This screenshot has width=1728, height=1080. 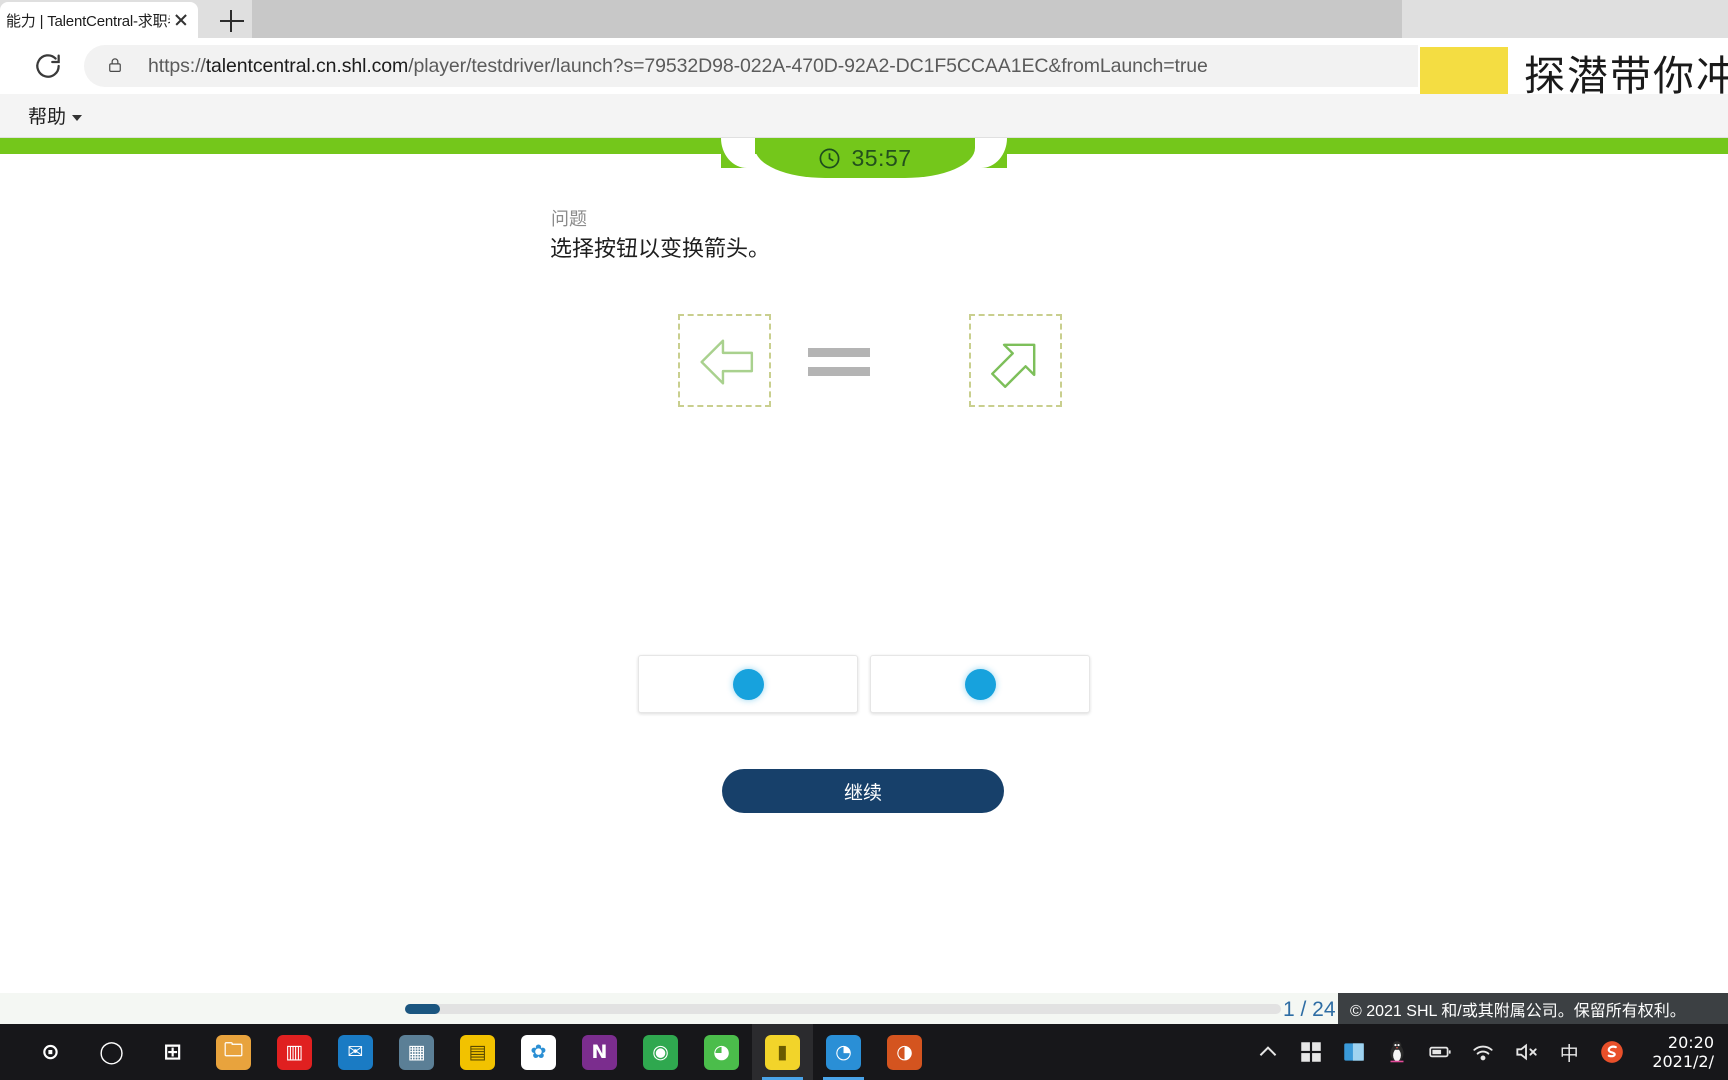 I want to click on task-view-icon: ⊞, so click(x=172, y=1052).